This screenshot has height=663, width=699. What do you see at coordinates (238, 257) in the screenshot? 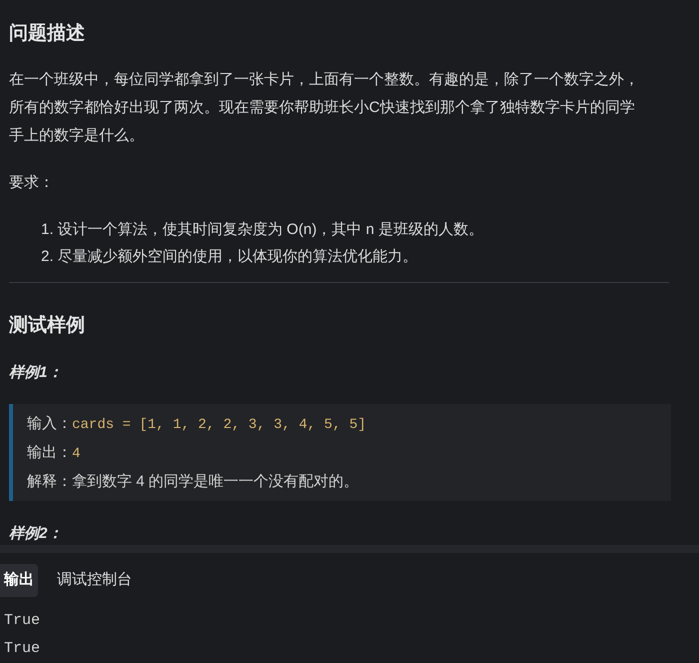
I see `list-item-text: 尽量减少额外空间的使用，以体现你的算法优化能力。` at bounding box center [238, 257].